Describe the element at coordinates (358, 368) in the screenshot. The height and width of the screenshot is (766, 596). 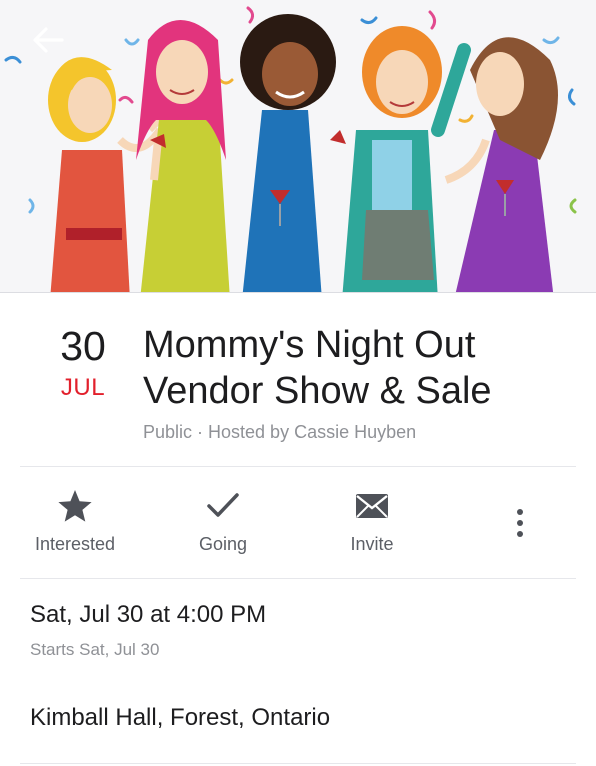
I see `event-title: Mommy's Night Out Vendor Show & Sale` at that location.